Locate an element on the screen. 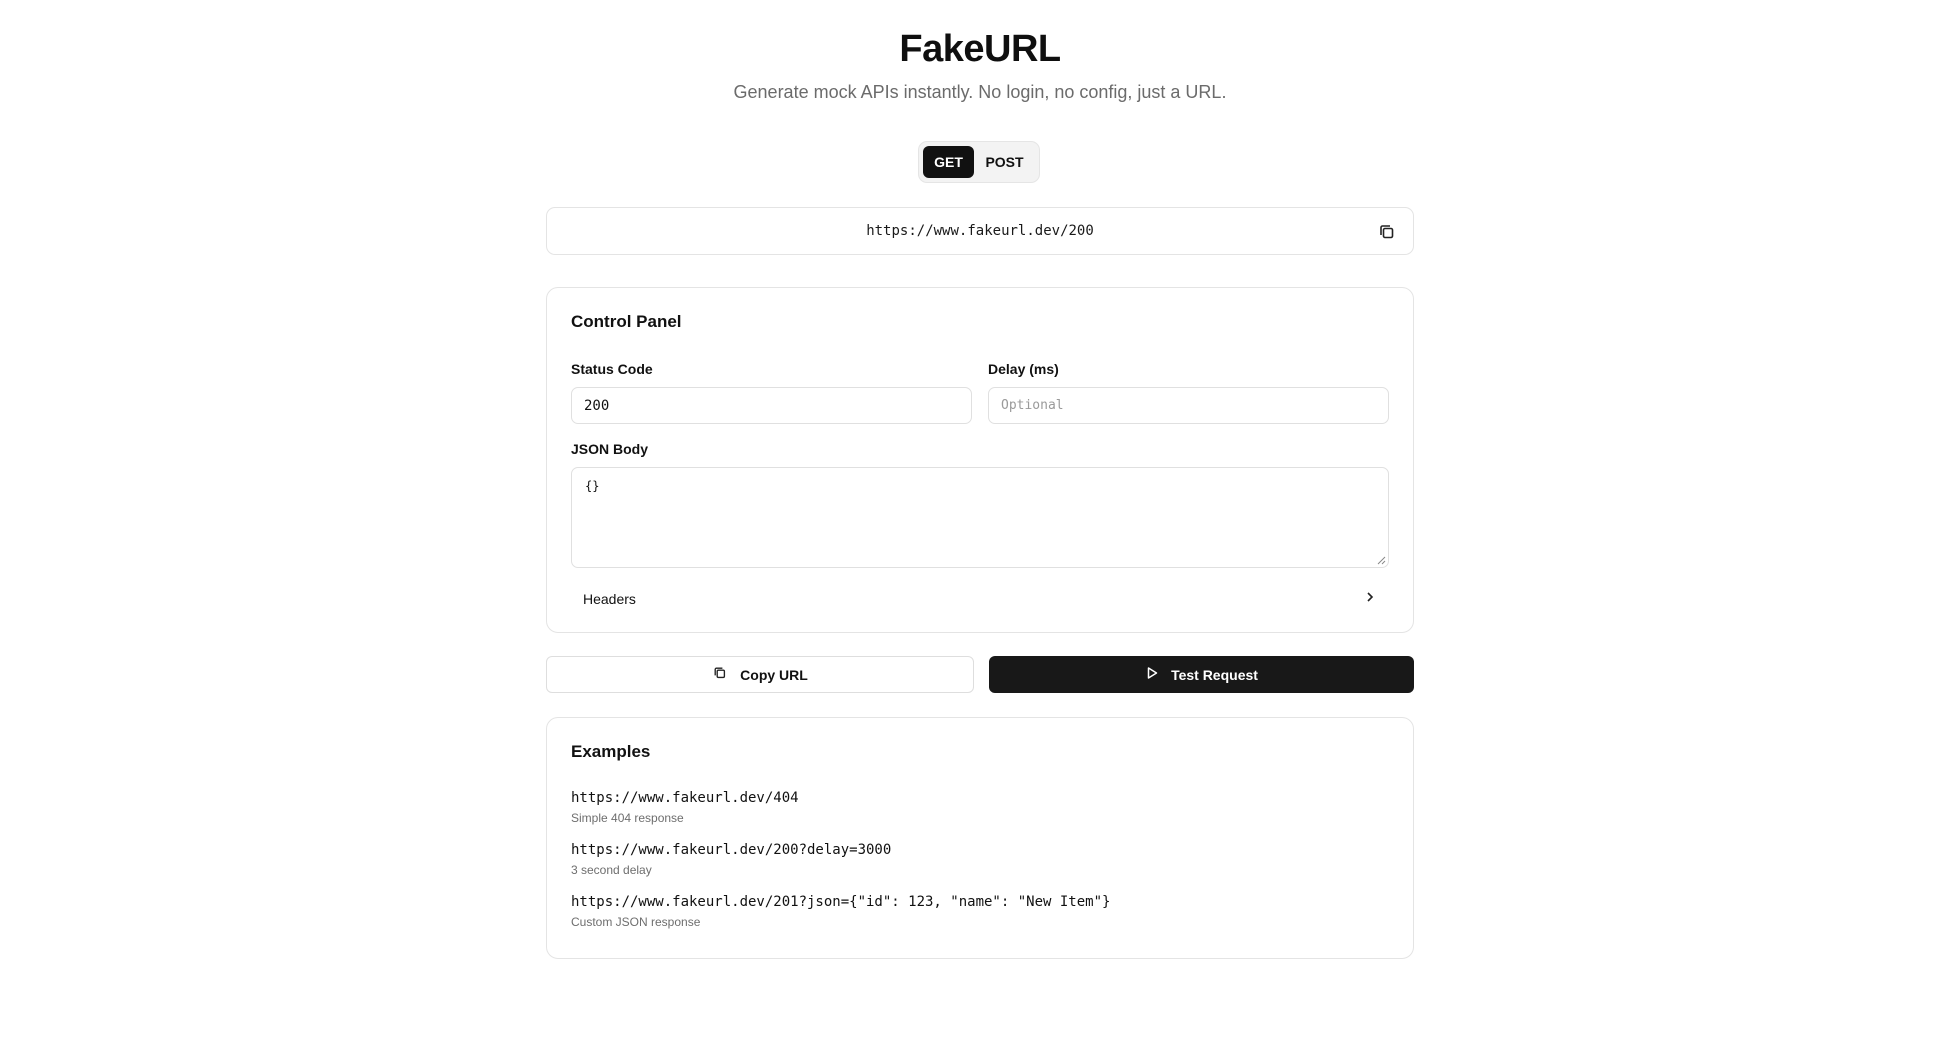 Image resolution: width=1952 pixels, height=1052 pixels. example-url: https://www.fakeurl.dev/404 is located at coordinates (685, 798).